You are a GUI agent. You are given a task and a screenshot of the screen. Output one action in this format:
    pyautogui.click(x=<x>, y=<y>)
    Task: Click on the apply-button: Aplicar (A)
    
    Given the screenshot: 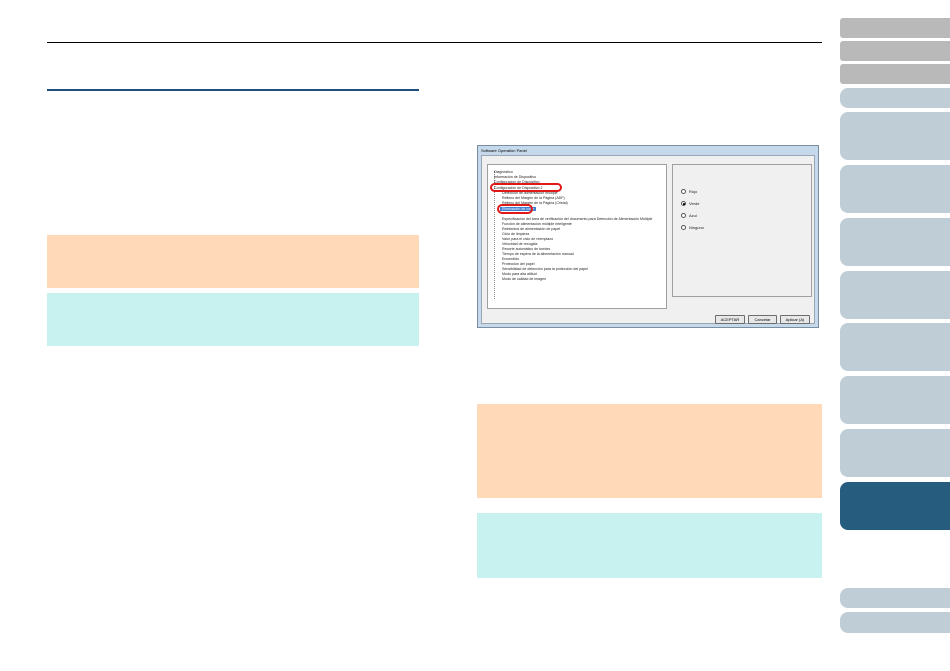 What is the action you would take?
    pyautogui.click(x=795, y=319)
    